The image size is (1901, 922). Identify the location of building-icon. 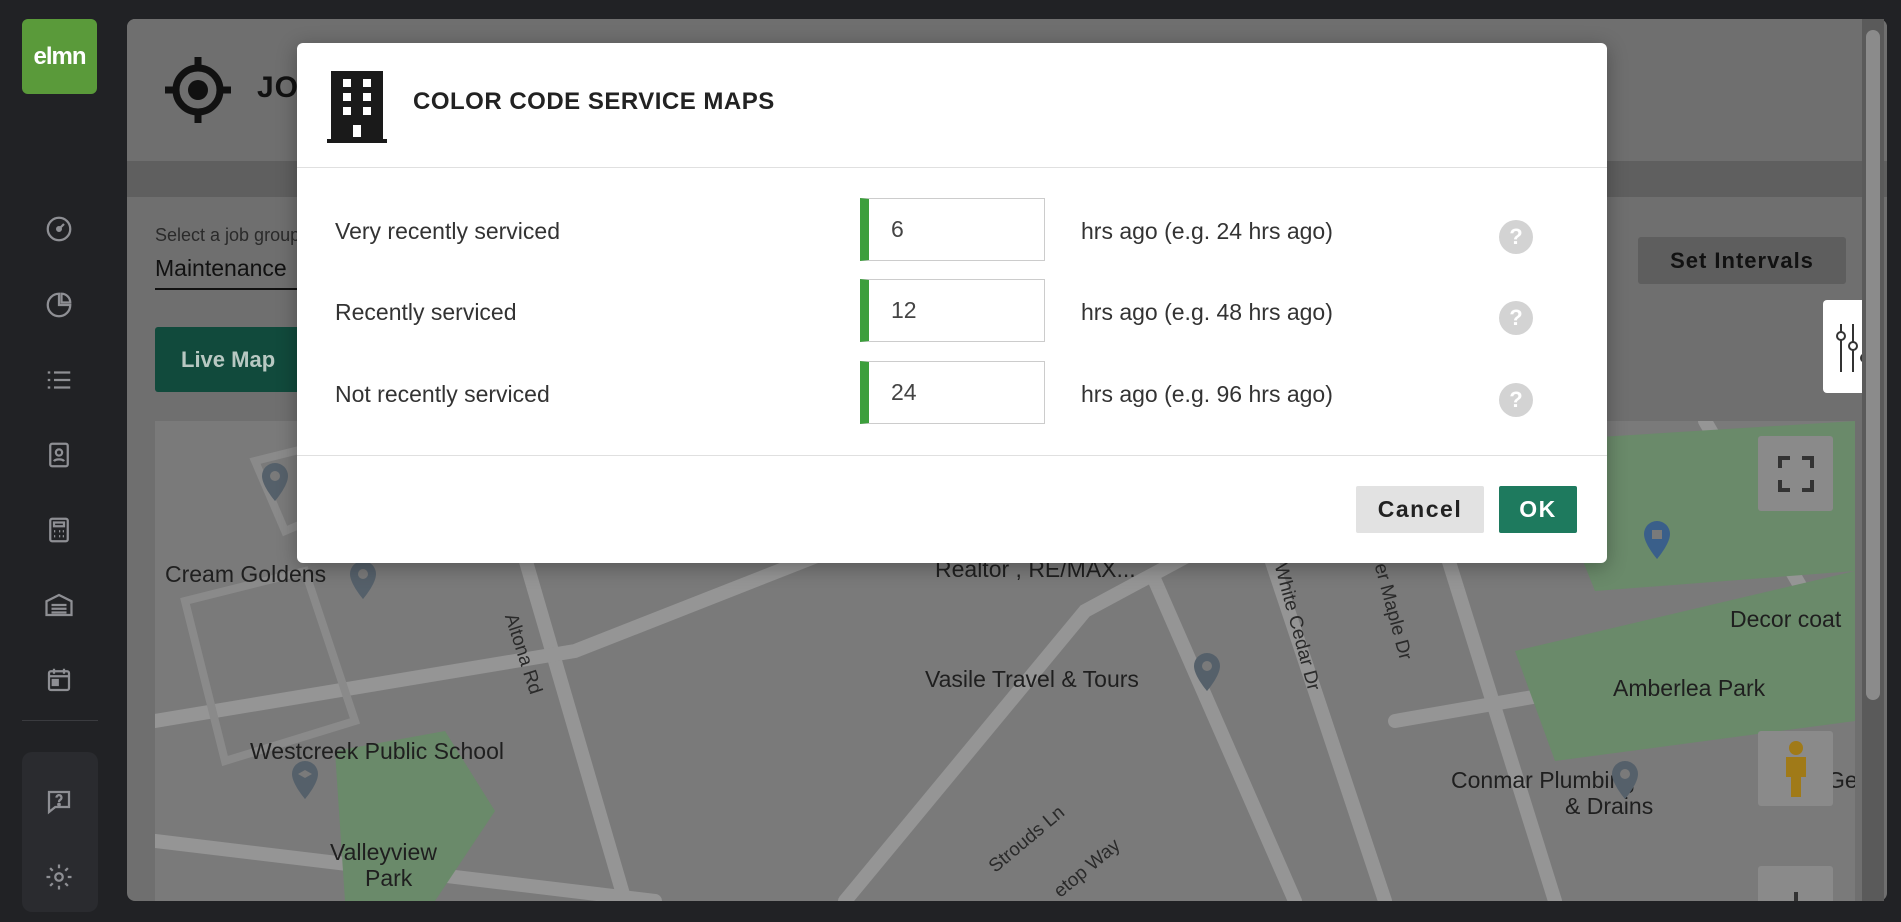
(357, 107).